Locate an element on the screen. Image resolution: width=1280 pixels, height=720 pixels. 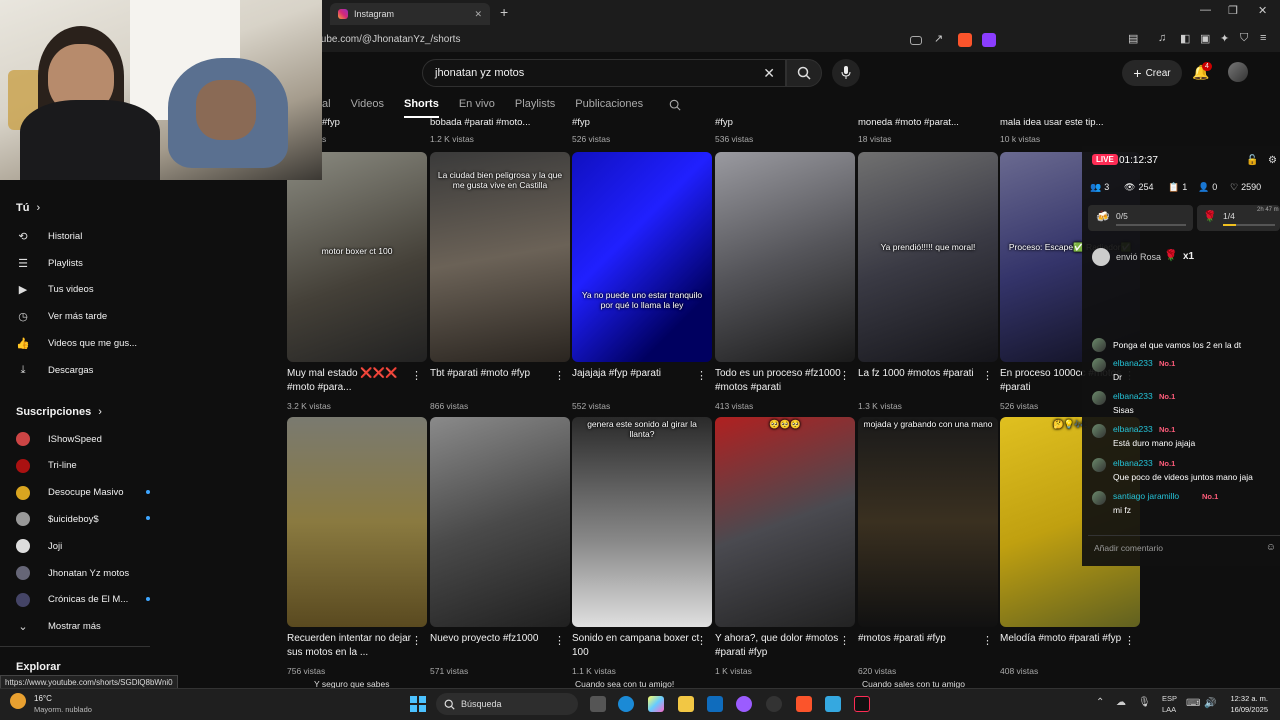
new-tab-button: + is located at coordinates (504, 12).